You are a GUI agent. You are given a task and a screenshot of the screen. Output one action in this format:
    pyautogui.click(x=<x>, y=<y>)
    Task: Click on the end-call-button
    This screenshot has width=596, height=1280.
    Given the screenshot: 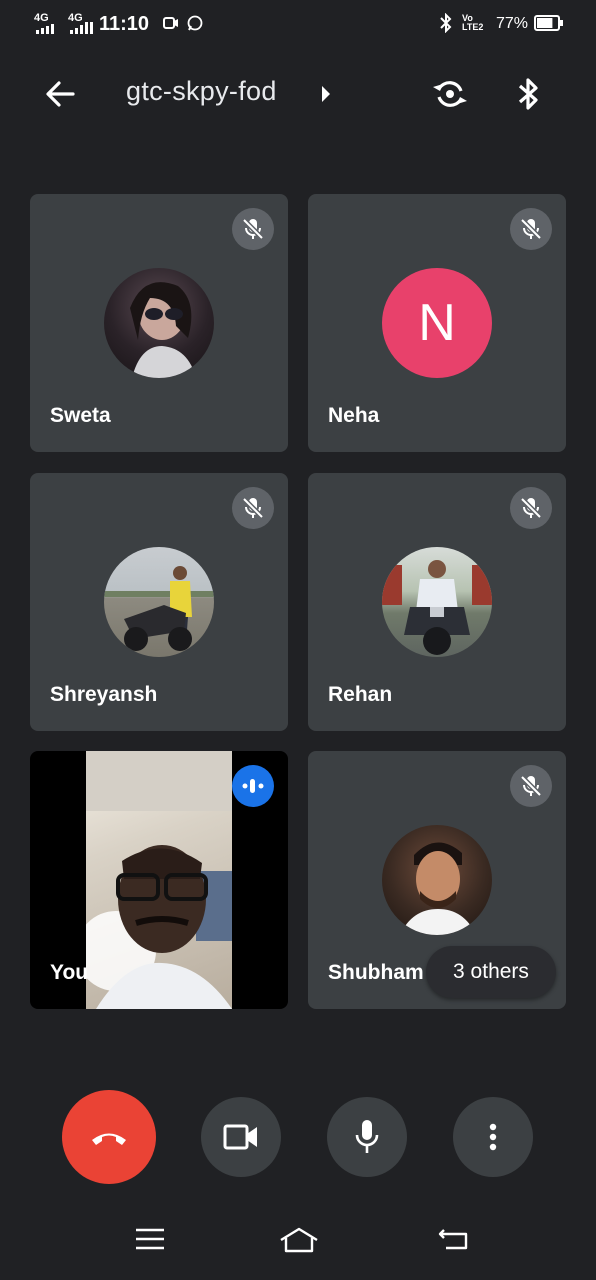 What is the action you would take?
    pyautogui.click(x=109, y=1137)
    